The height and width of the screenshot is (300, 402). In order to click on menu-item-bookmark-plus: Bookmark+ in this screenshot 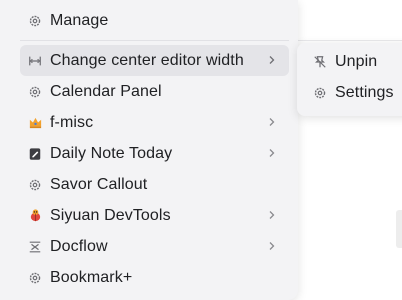, I will do `click(154, 277)`.